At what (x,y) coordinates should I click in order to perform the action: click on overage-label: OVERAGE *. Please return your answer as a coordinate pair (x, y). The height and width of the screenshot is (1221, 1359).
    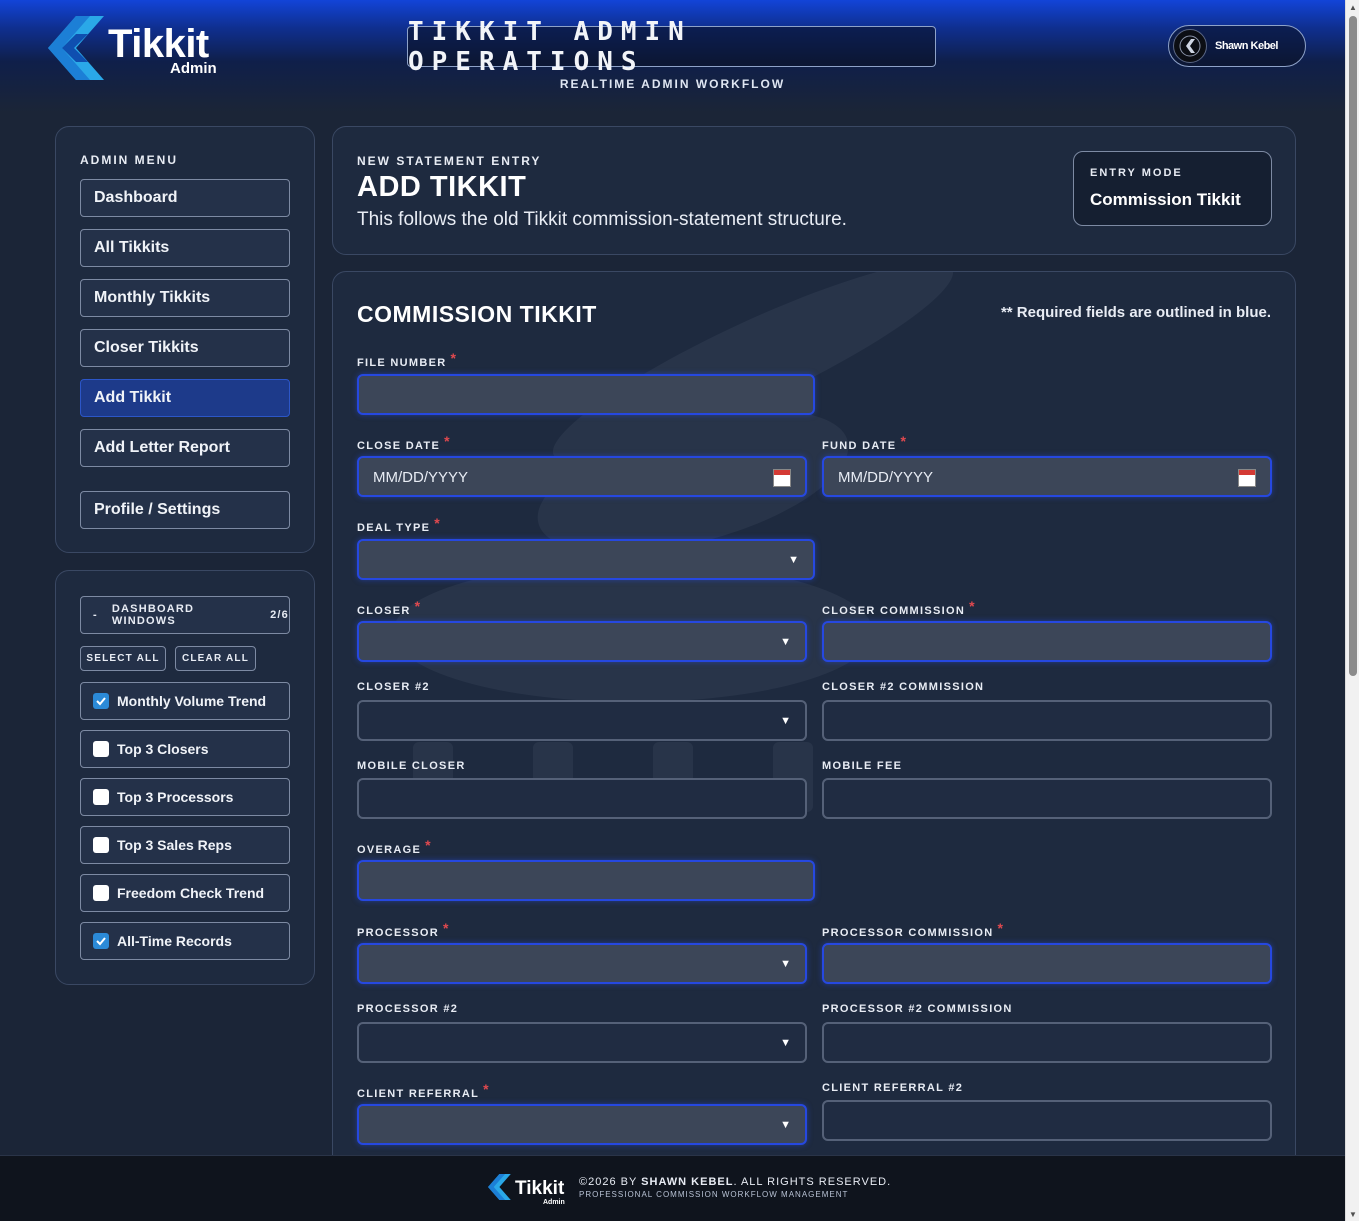
    Looking at the image, I should click on (394, 846).